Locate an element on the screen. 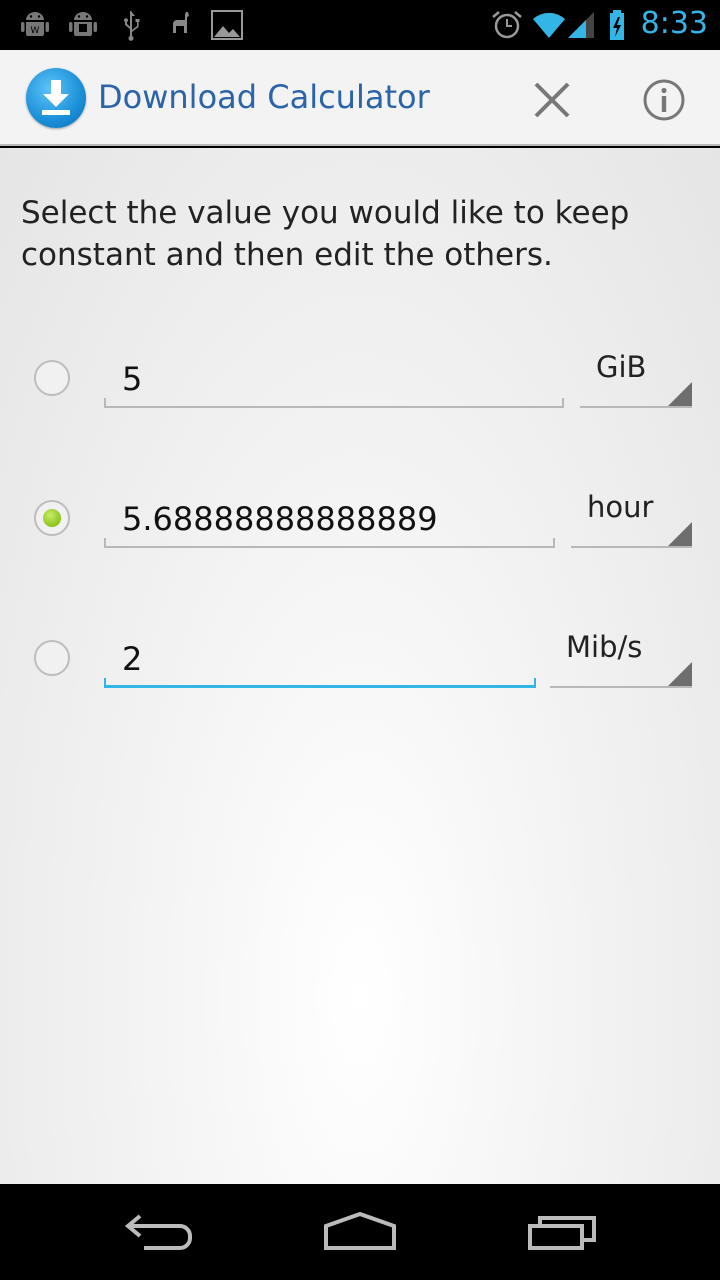 The height and width of the screenshot is (1280, 720). speed-input: 2 is located at coordinates (320, 658).